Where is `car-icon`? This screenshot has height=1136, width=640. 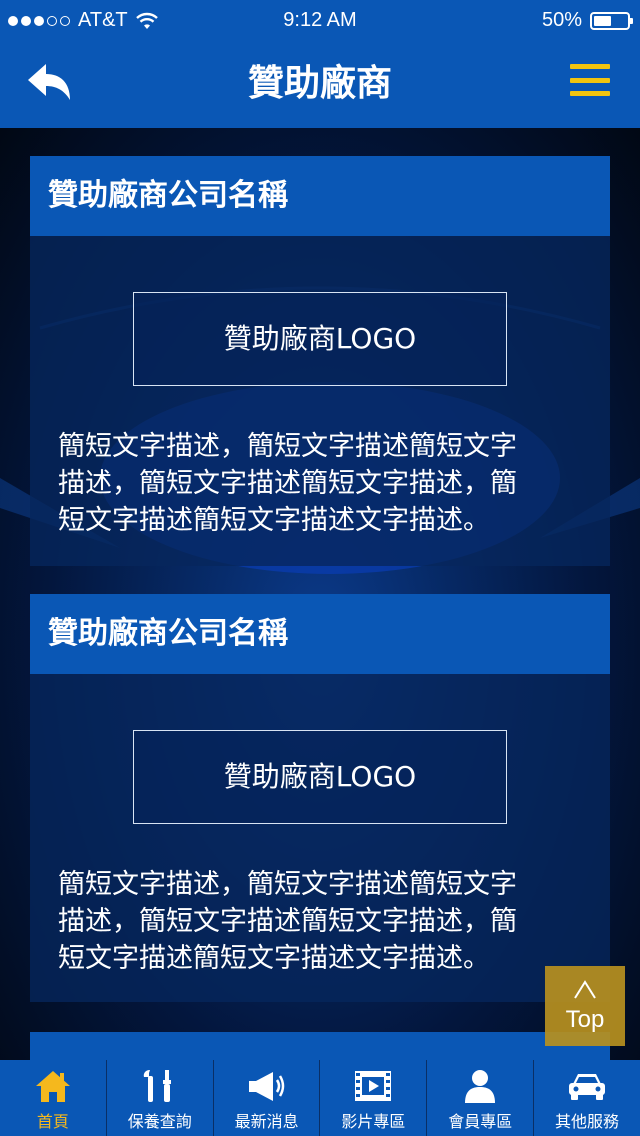
car-icon is located at coordinates (587, 1087).